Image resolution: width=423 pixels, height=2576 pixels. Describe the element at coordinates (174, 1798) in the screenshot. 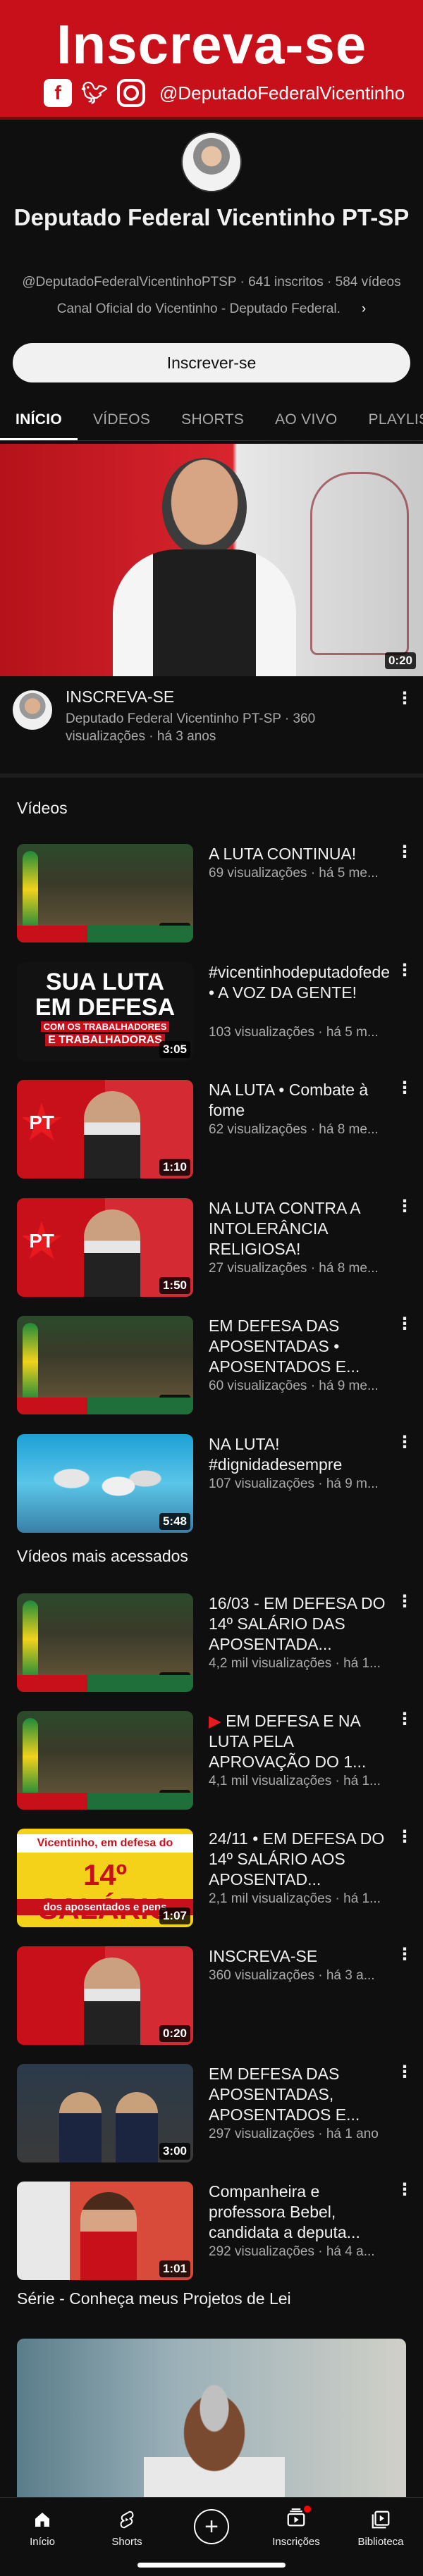

I see `duration-badge: 3:12` at that location.